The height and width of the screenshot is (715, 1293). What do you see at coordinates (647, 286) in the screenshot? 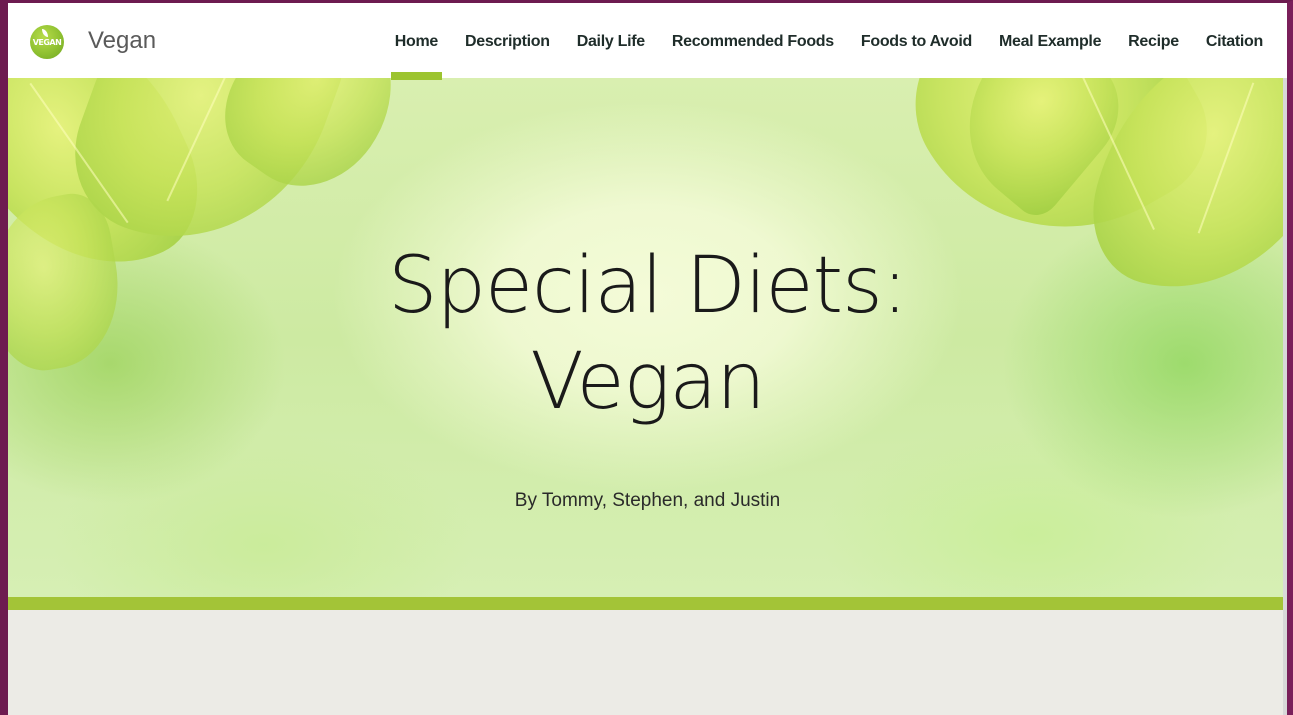
I see `hero-title-line-1: Special Diets:` at bounding box center [647, 286].